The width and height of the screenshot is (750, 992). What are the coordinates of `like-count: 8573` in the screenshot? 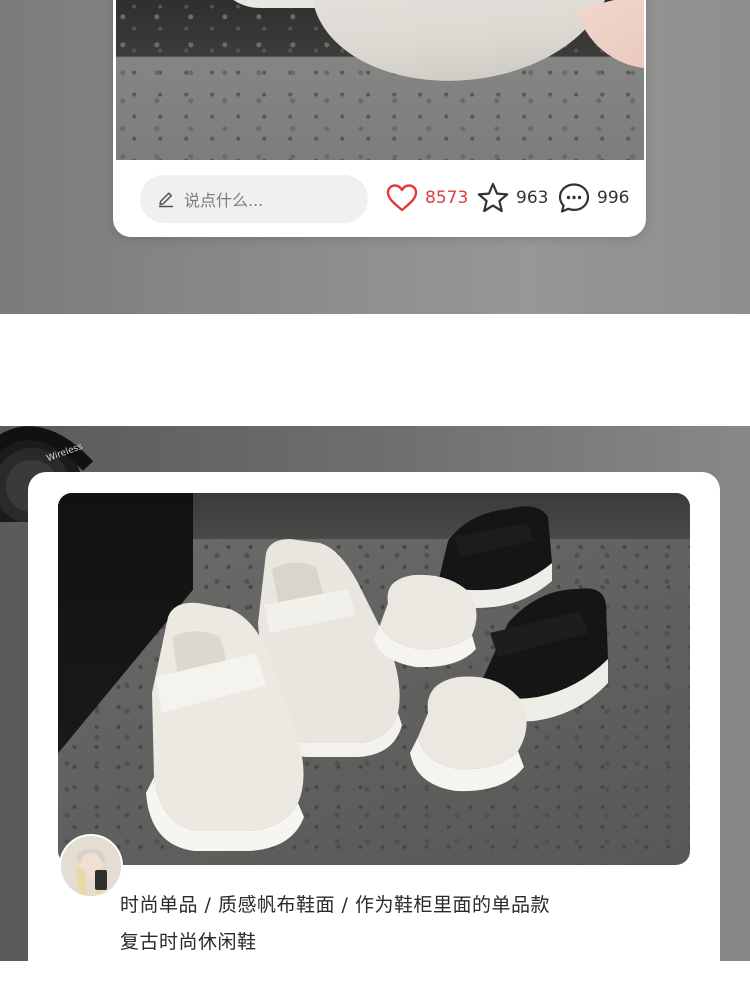 It's located at (447, 198).